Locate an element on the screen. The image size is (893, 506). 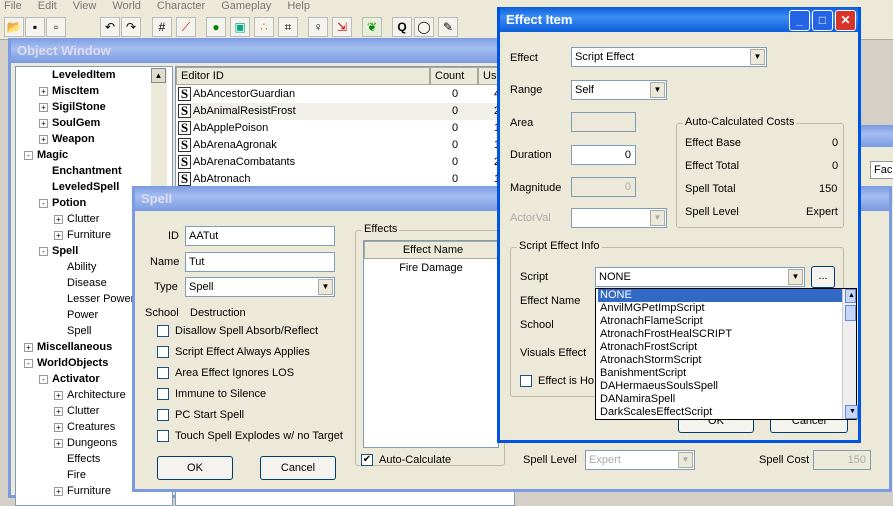
save-icon: ▪ is located at coordinates (35, 27).